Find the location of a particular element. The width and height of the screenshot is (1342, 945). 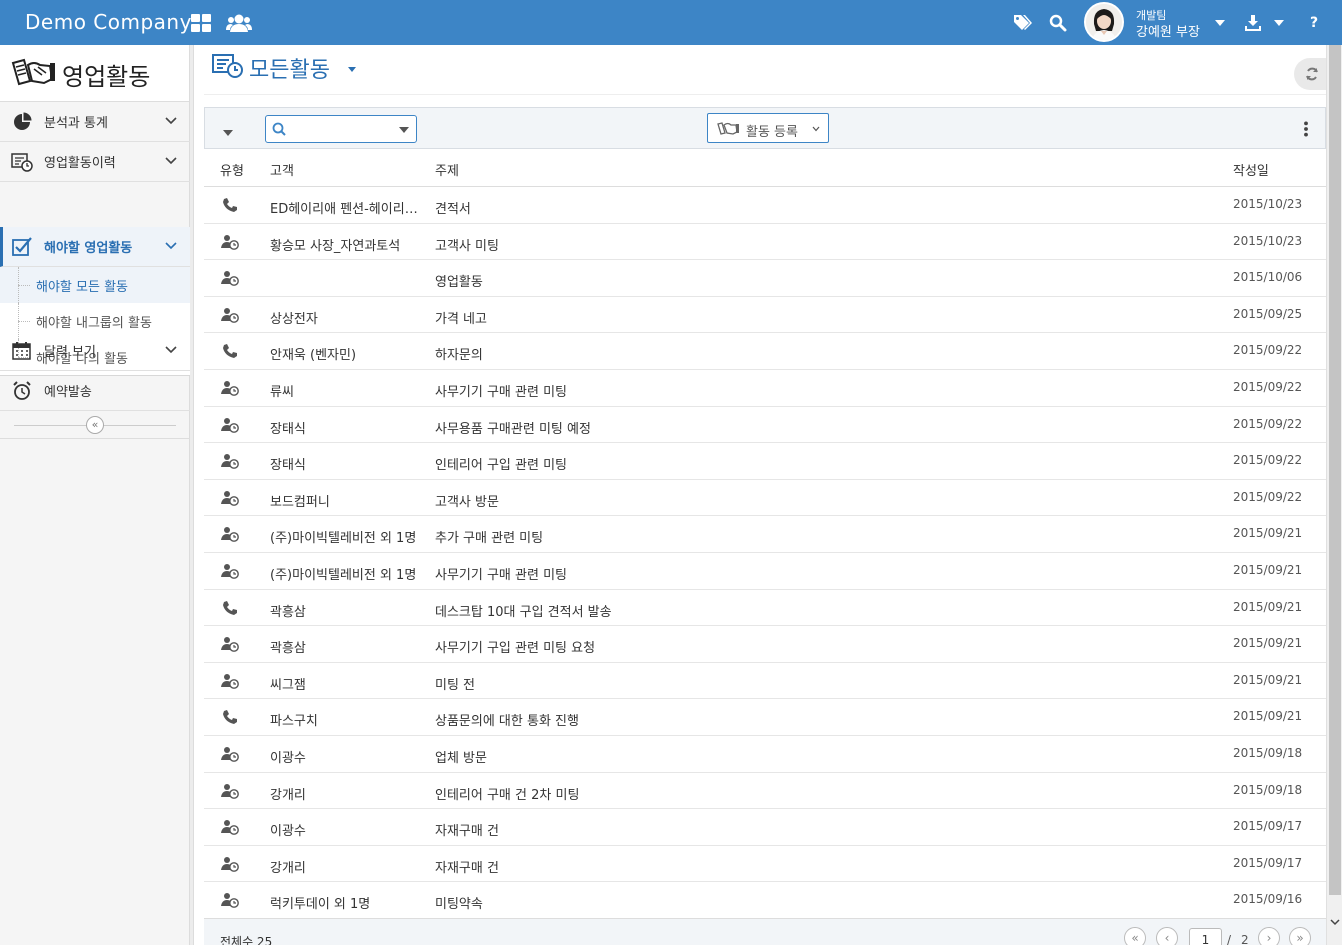

collapse-sidebar-icon: « is located at coordinates (95, 425).